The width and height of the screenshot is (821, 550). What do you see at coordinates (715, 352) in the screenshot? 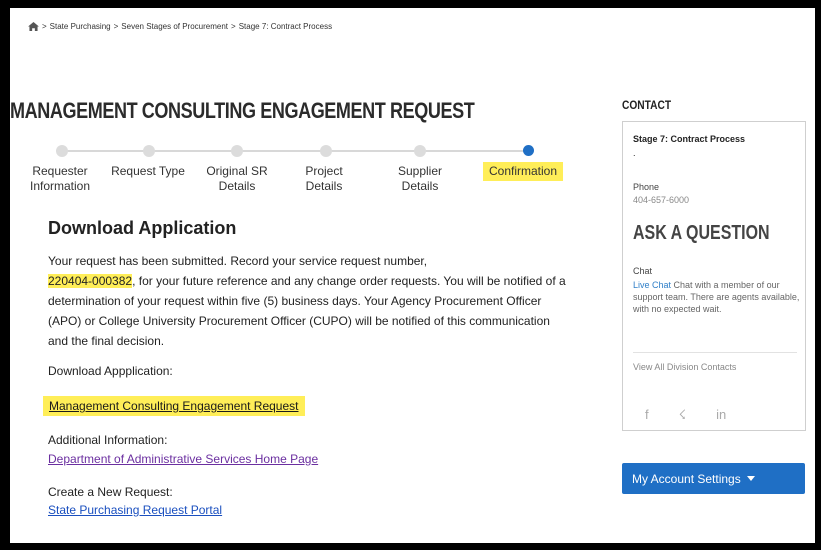
I see `divider` at bounding box center [715, 352].